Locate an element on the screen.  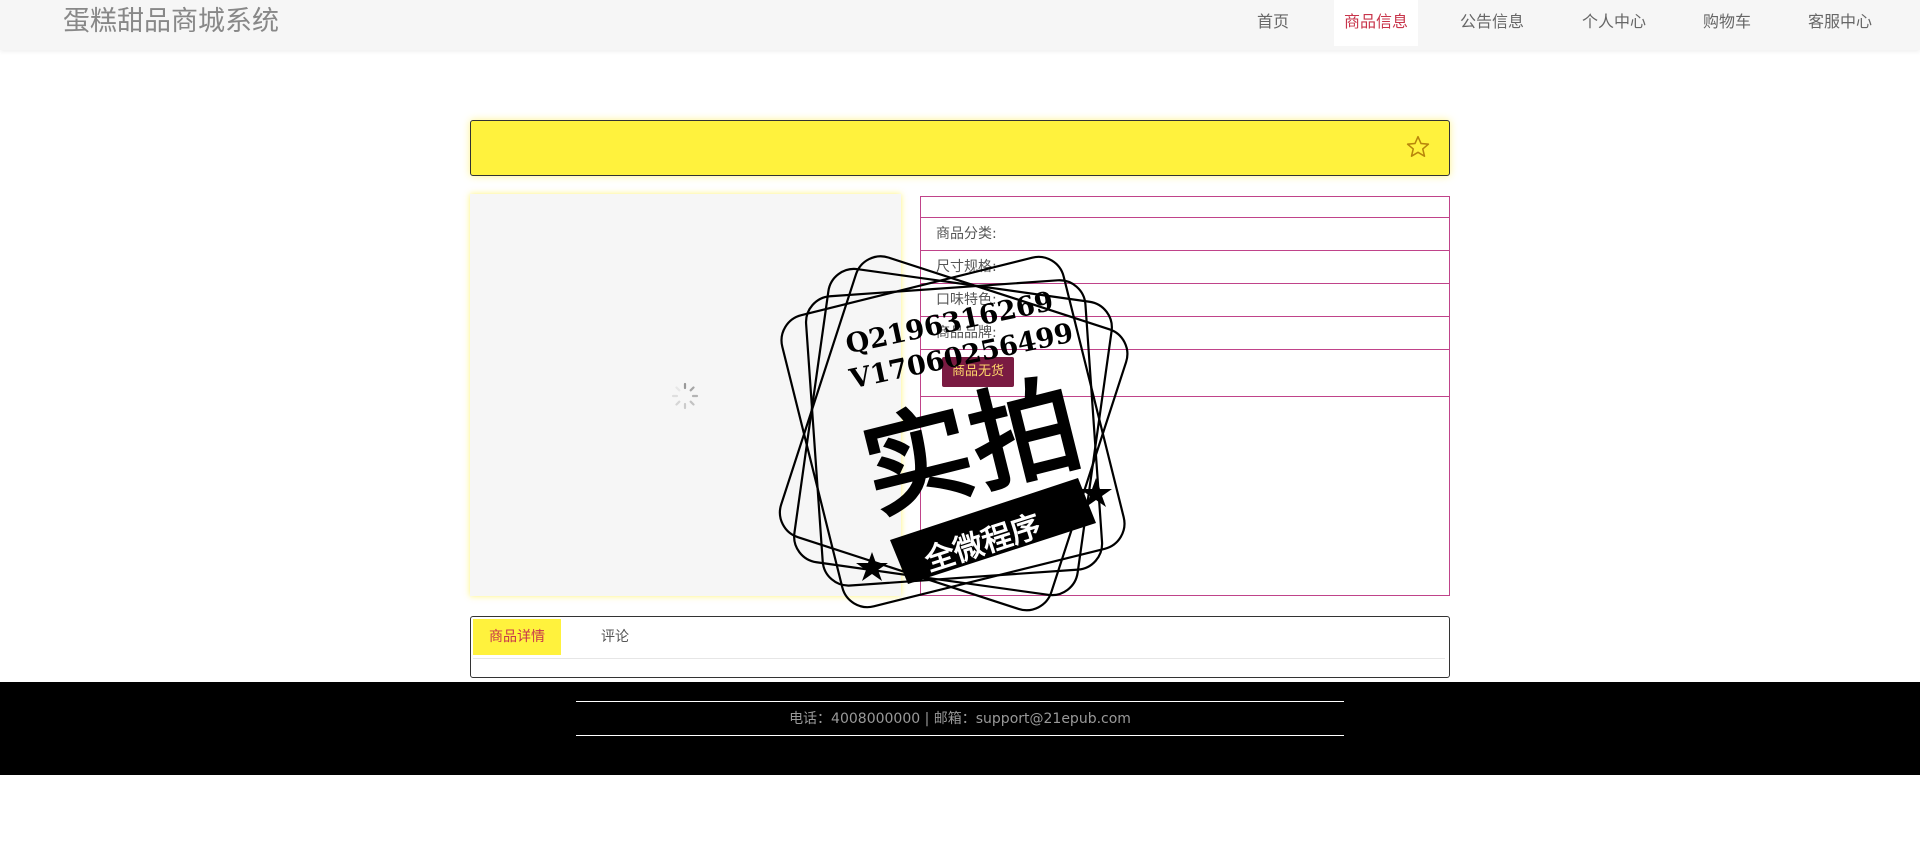
watermark-stamp: Q2196316269 V17060256499 实拍 全微程序 is located at coordinates (960, 445).